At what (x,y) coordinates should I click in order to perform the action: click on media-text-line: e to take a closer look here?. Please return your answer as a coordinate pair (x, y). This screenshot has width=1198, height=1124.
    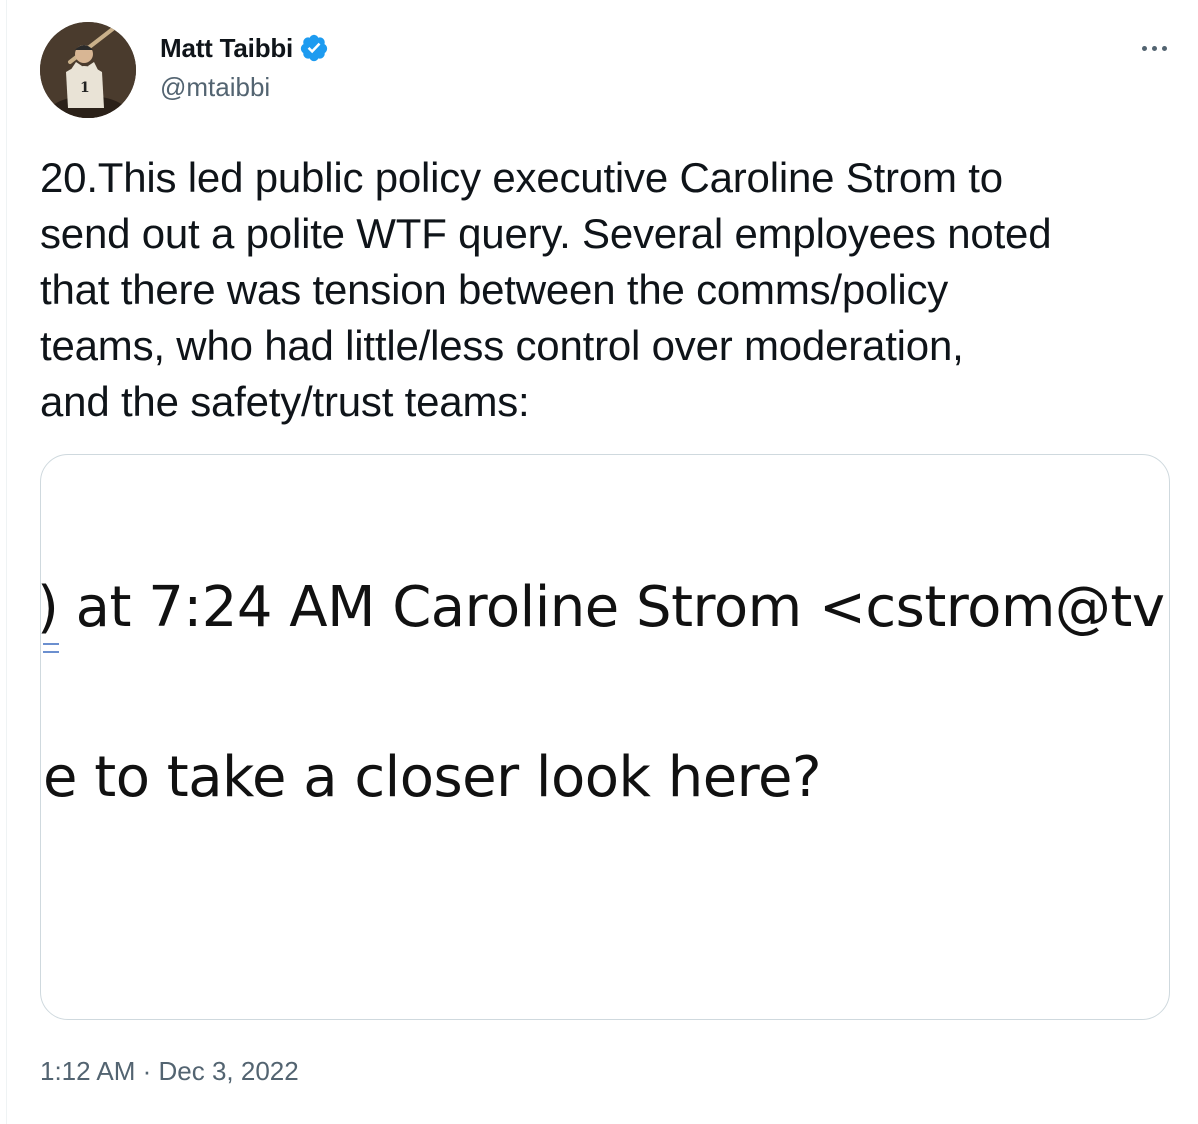
    Looking at the image, I should click on (432, 777).